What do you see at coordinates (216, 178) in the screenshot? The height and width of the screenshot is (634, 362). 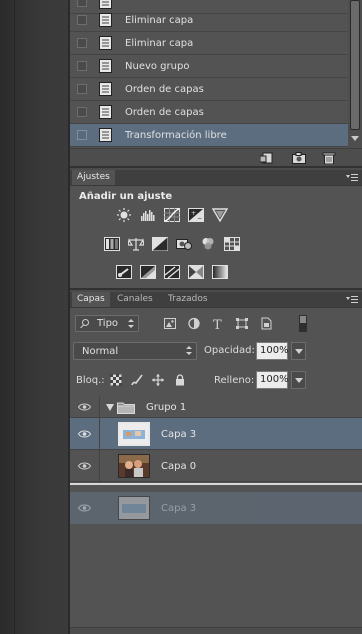 I see `adjustments-tabbar: Ajustes` at bounding box center [216, 178].